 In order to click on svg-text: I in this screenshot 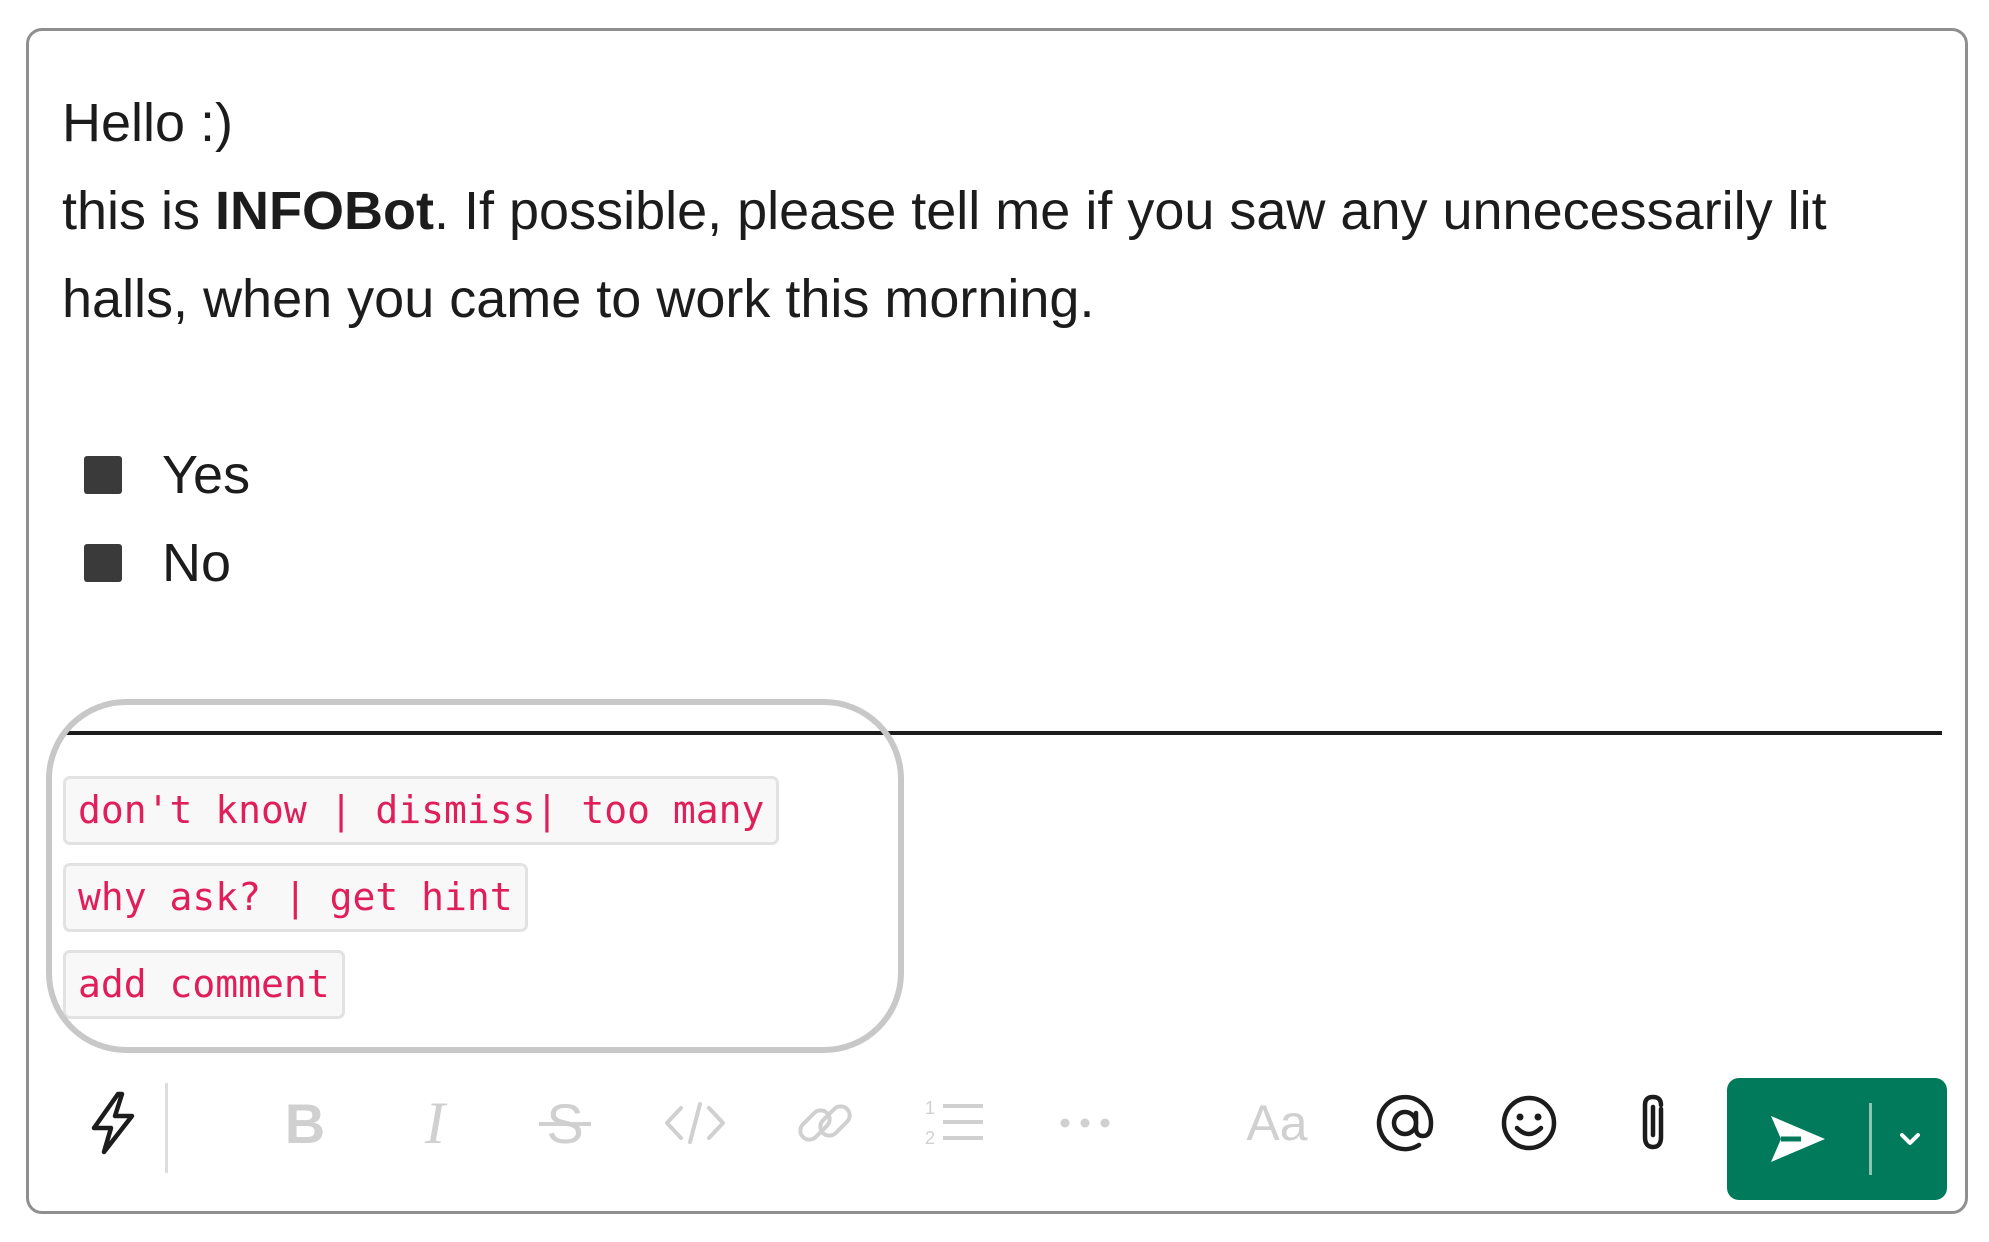, I will do `click(436, 1123)`.